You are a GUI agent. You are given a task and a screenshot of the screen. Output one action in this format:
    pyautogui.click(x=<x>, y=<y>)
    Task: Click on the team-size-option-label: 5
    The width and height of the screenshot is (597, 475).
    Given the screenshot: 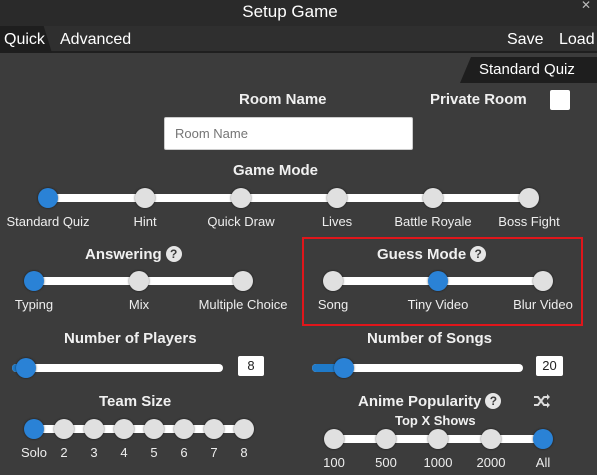 What is the action you would take?
    pyautogui.click(x=154, y=452)
    